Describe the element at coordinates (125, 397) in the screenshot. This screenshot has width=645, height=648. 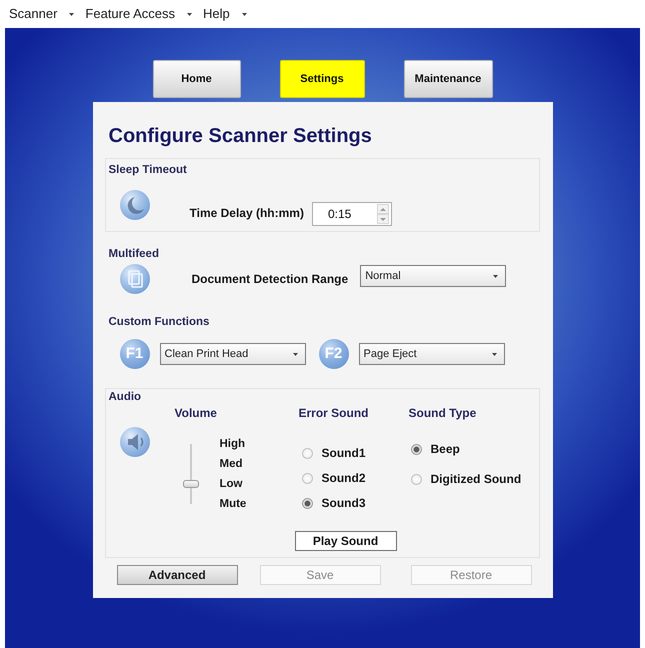
I see `section-heading: Audio` at that location.